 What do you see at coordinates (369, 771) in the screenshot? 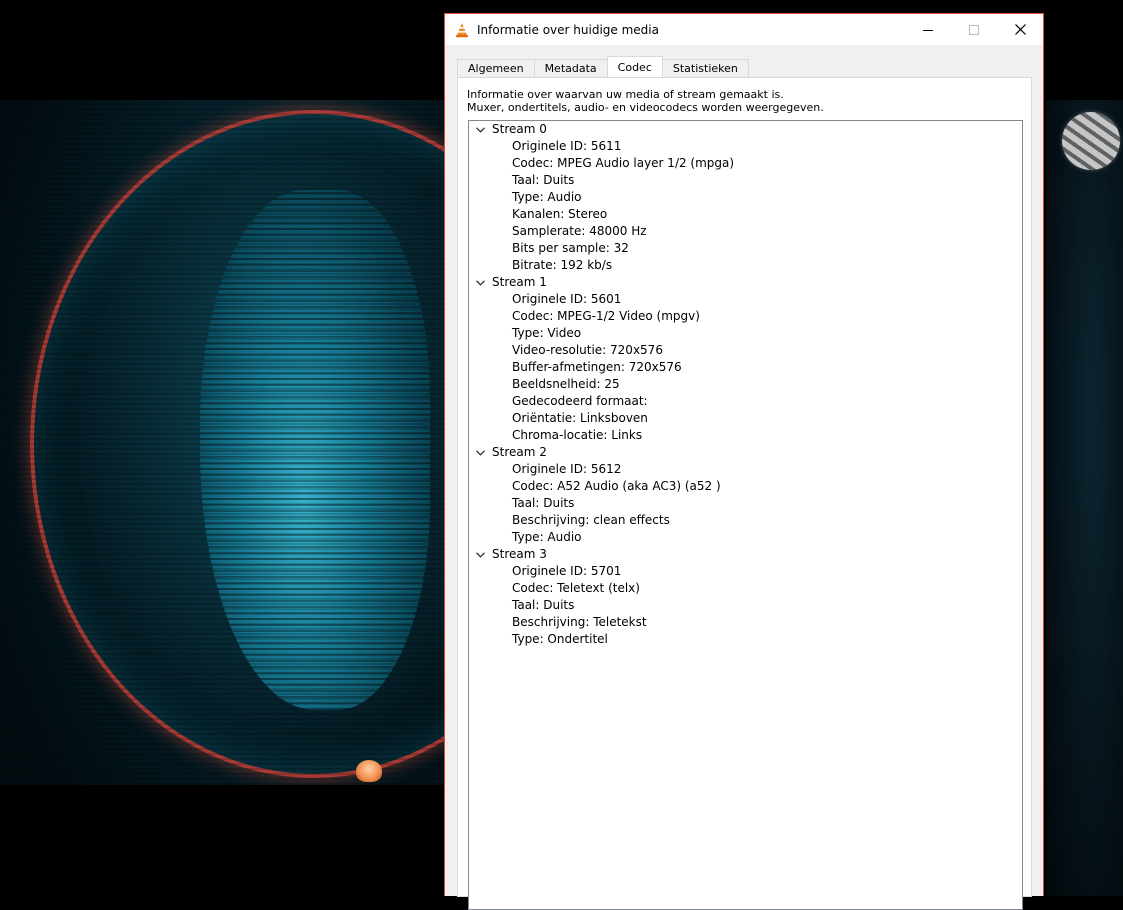
I see `orange-light` at bounding box center [369, 771].